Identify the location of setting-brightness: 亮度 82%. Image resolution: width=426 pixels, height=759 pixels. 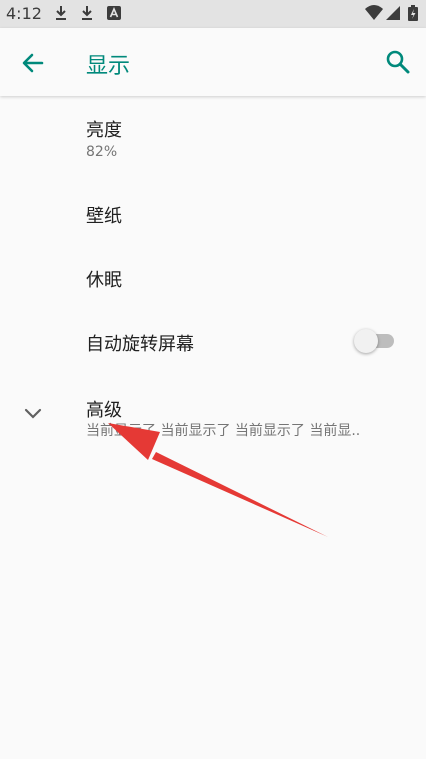
(213, 139).